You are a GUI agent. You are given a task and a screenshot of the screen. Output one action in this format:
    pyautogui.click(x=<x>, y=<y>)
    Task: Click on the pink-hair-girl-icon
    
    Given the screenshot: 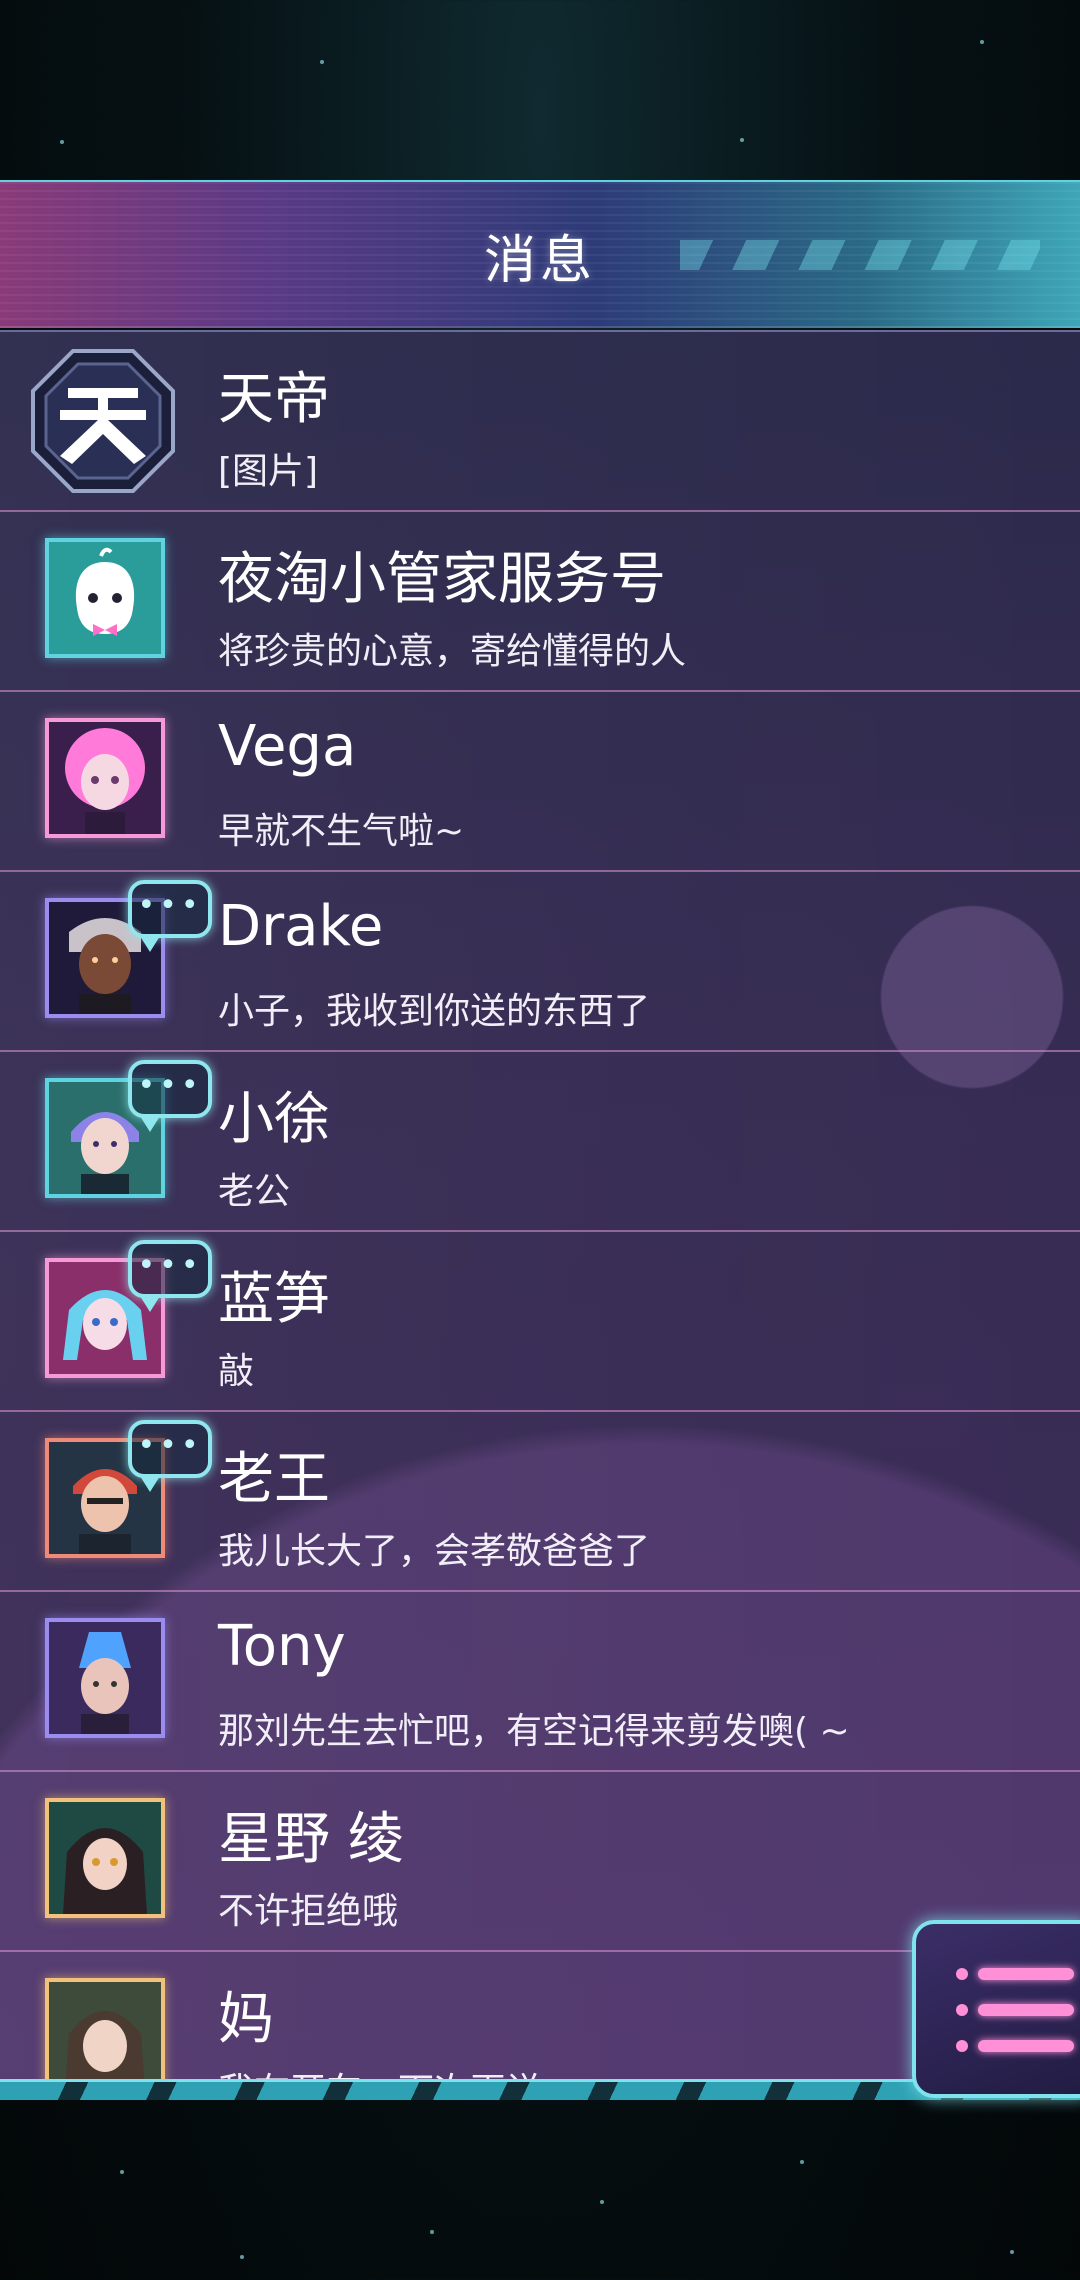 What is the action you would take?
    pyautogui.click(x=105, y=781)
    